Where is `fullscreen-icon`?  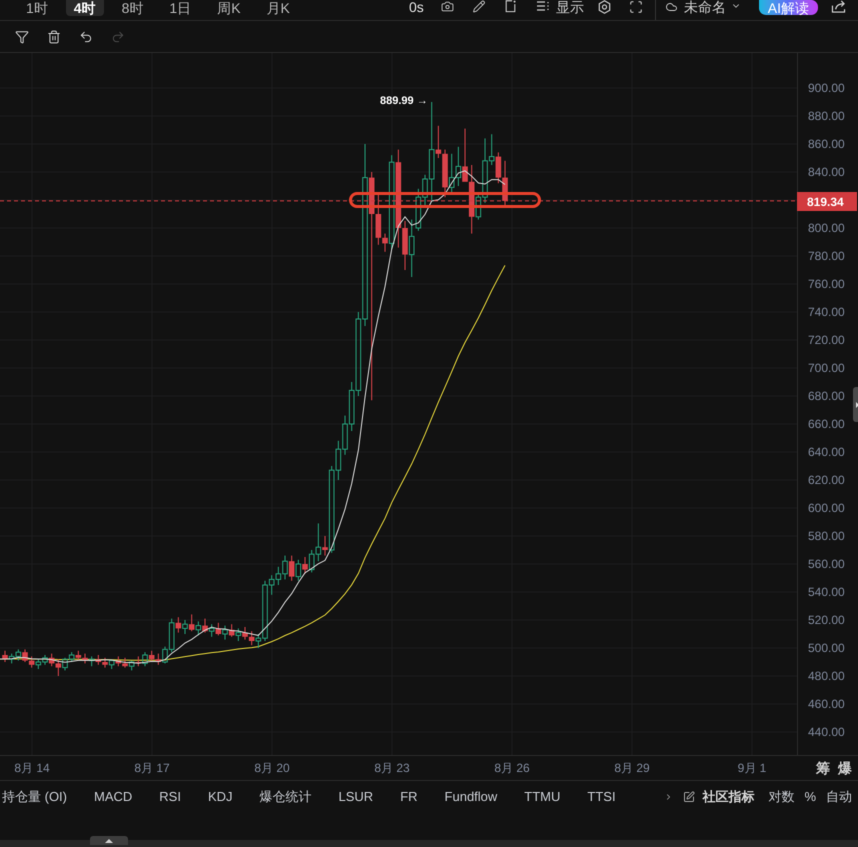
fullscreen-icon is located at coordinates (635, 7).